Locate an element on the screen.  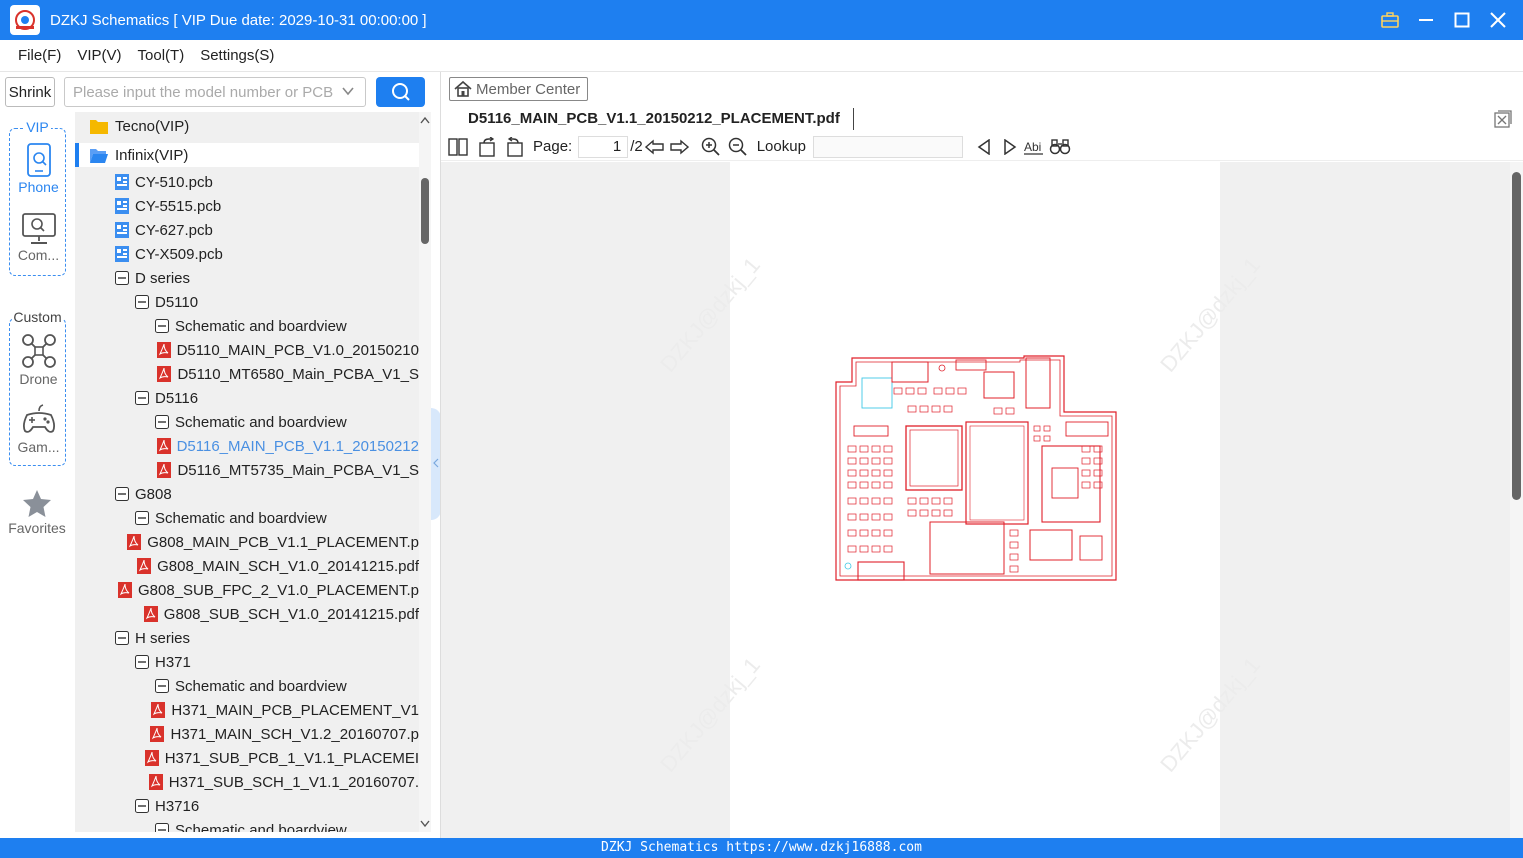
rotate-left-icon is located at coordinates (488, 147).